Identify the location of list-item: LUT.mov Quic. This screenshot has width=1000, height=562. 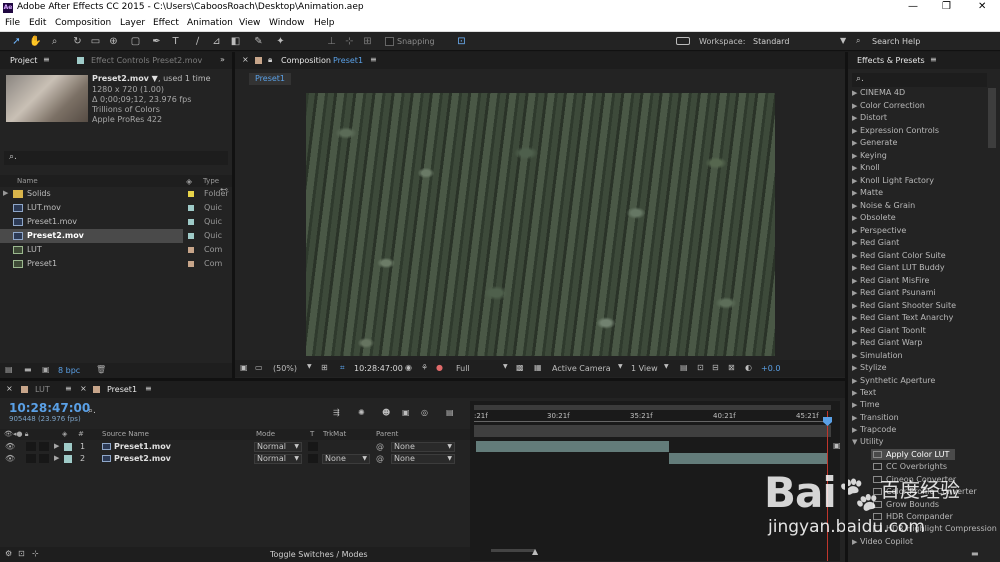
(115, 208).